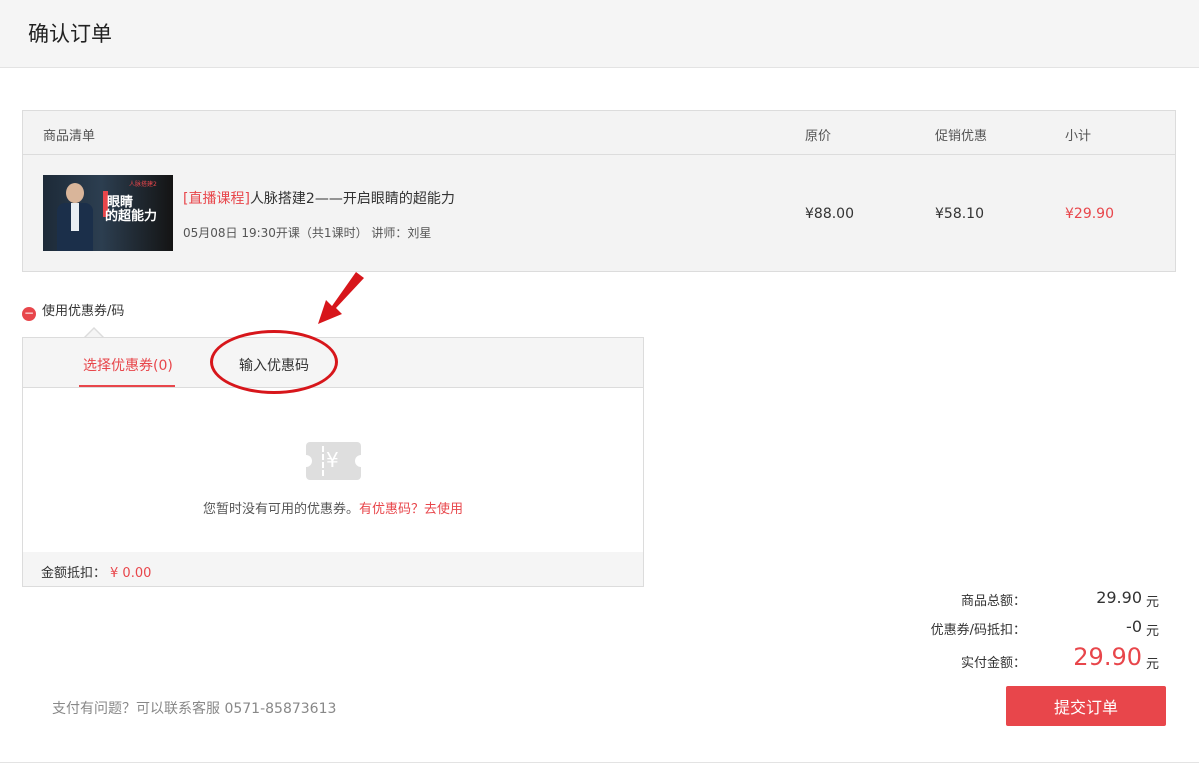  I want to click on product-thumbnail: 人脉搭建2 眼睛 的超能力, so click(108, 213).